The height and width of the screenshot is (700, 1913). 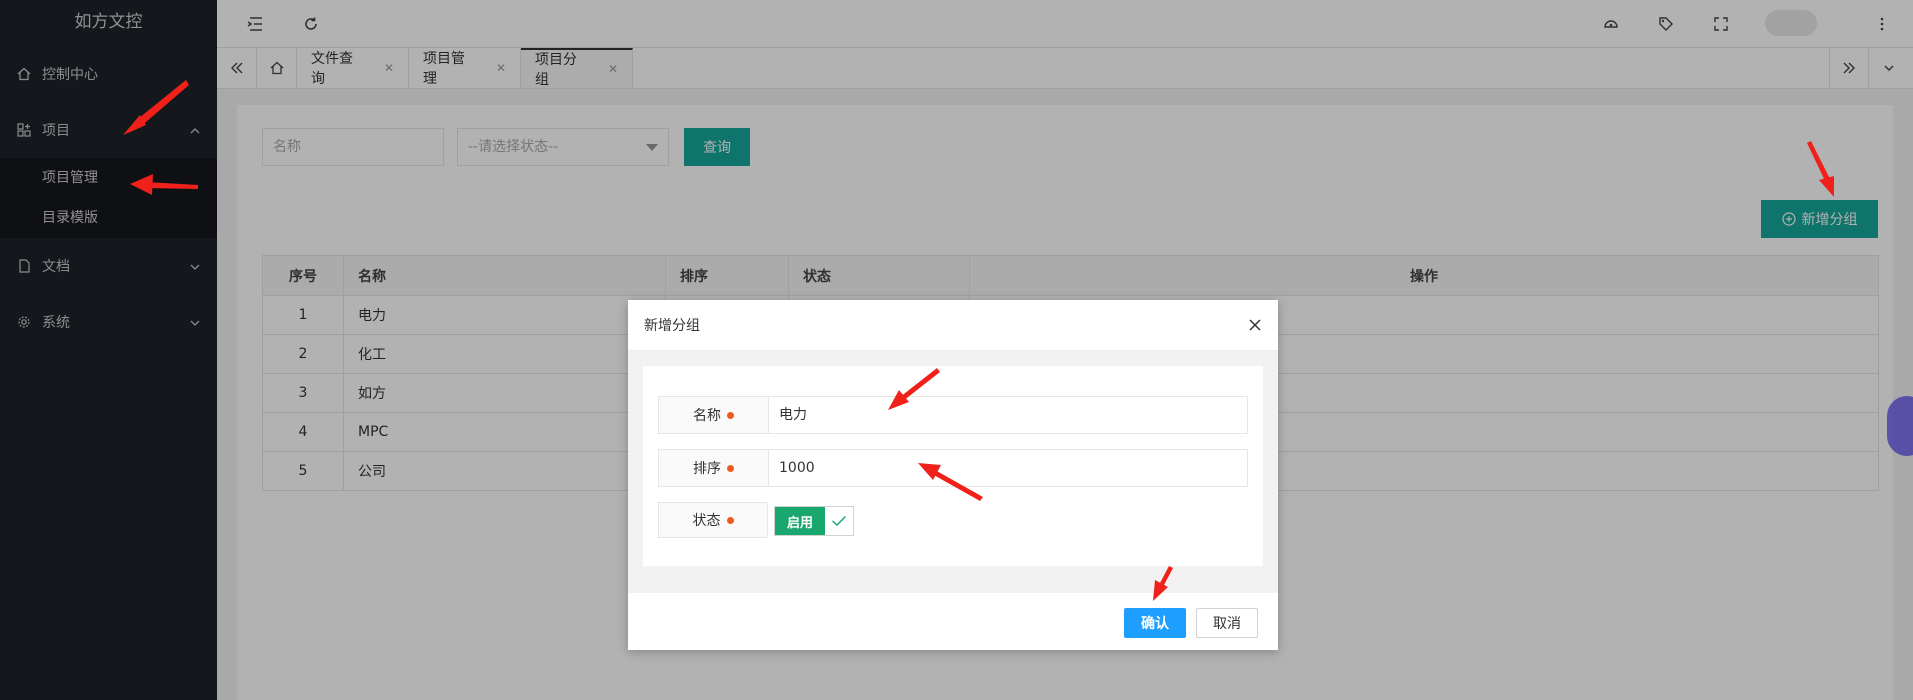 I want to click on sort-input: 1000, so click(x=1008, y=468).